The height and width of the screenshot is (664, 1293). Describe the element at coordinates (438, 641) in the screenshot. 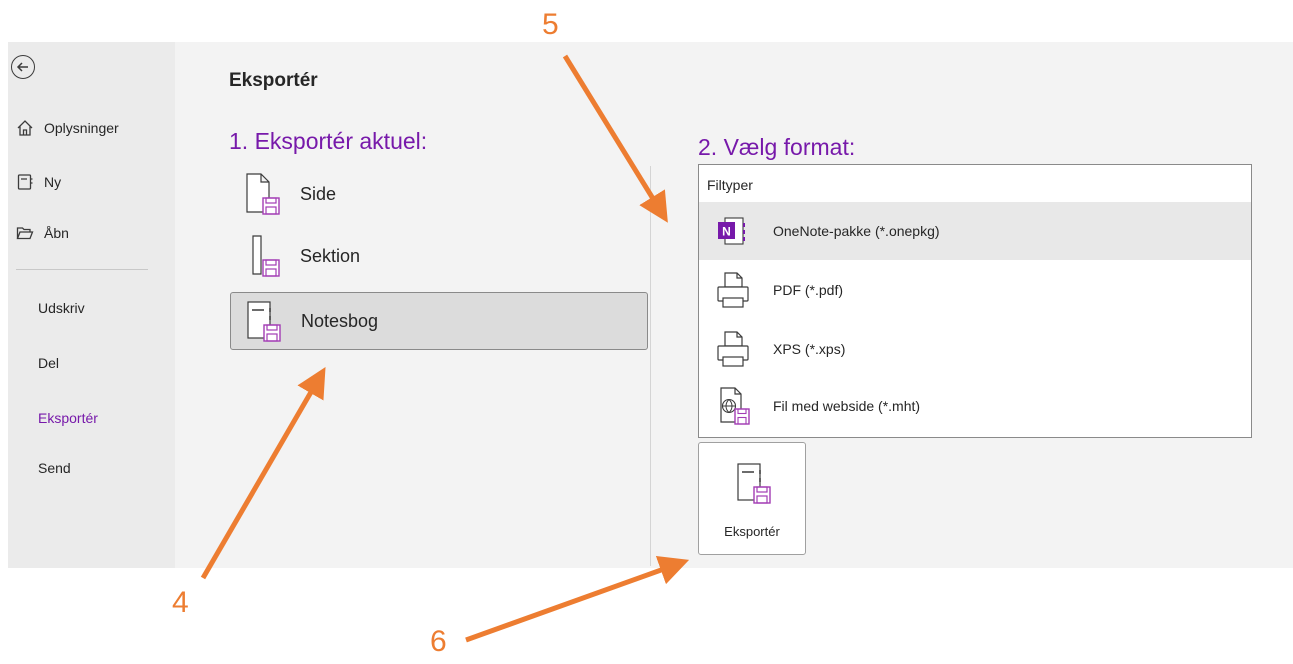

I see `annotation-label-6: 6` at that location.